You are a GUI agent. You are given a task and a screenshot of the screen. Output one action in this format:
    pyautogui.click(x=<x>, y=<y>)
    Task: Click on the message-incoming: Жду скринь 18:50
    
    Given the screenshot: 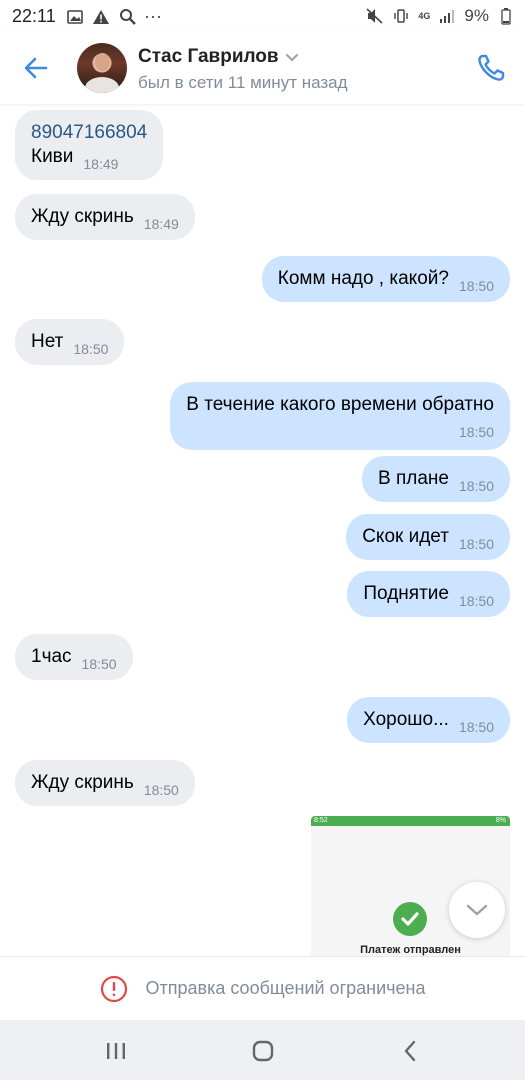 What is the action you would take?
    pyautogui.click(x=105, y=783)
    